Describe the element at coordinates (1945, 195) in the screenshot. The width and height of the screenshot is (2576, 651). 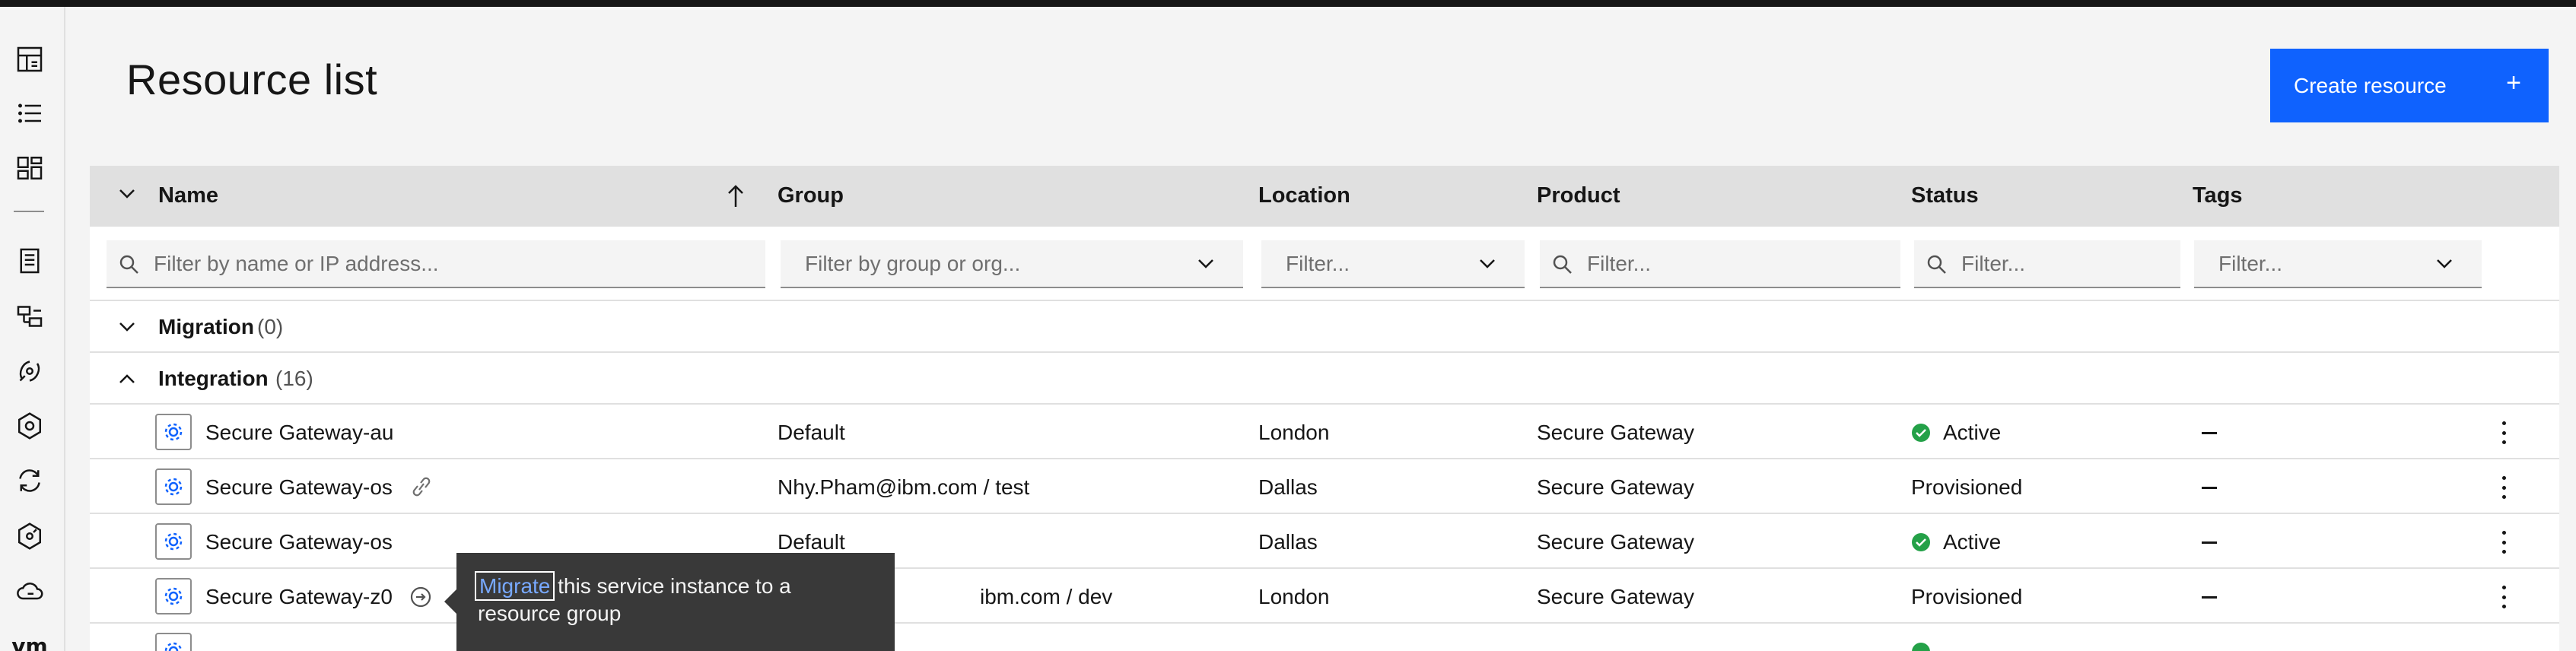
I see `column-status: Status` at that location.